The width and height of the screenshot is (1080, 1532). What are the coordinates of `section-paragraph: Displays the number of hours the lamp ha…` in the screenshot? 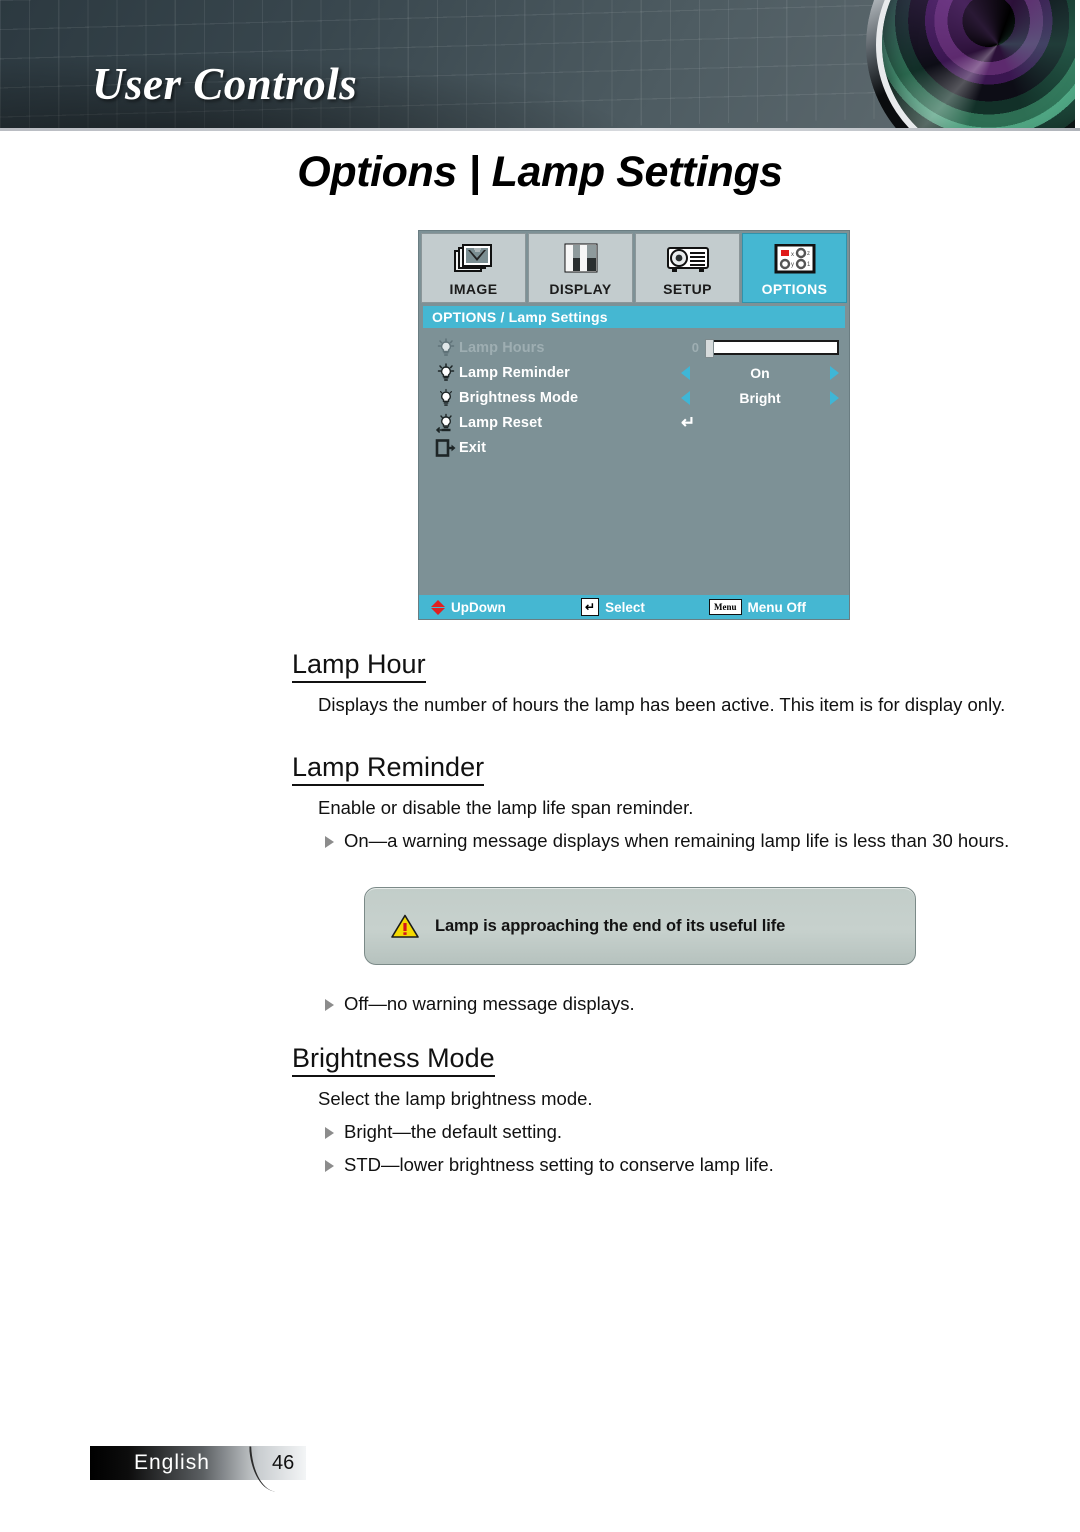 It's located at (662, 704).